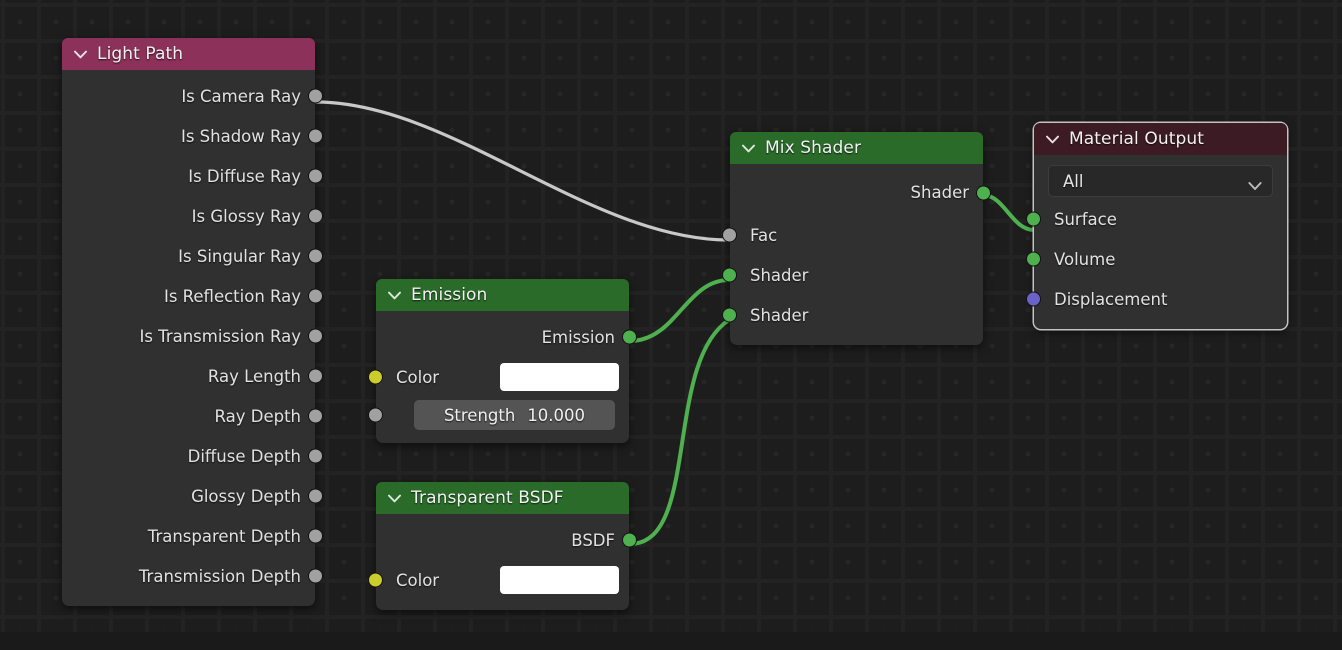 The width and height of the screenshot is (1342, 650). Describe the element at coordinates (1156, 299) in the screenshot. I see `socket-row-input: Displacement` at that location.